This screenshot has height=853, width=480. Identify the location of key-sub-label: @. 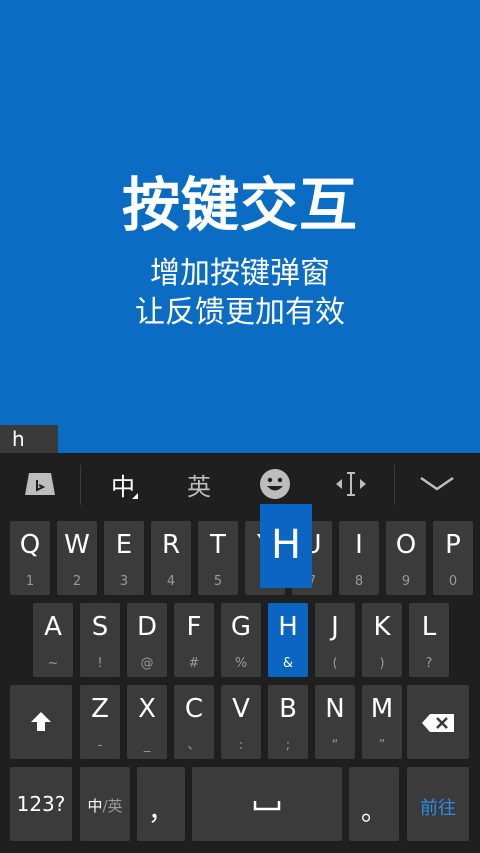
(147, 663).